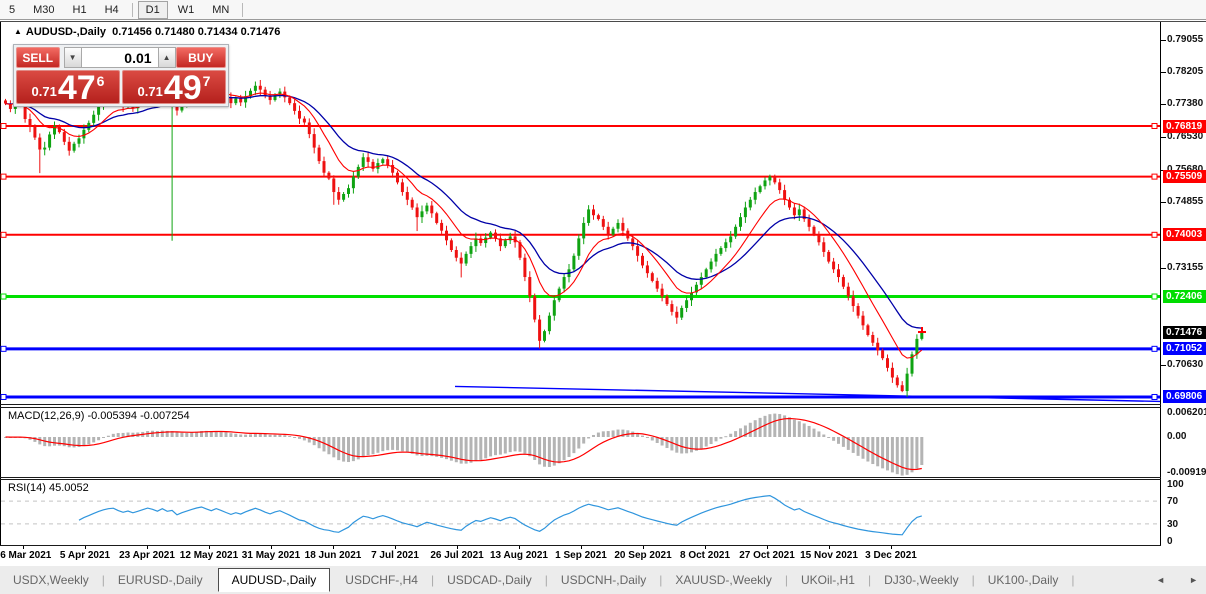  Describe the element at coordinates (150, 91) in the screenshot. I see `buy-price-prefix: 0.71` at that location.